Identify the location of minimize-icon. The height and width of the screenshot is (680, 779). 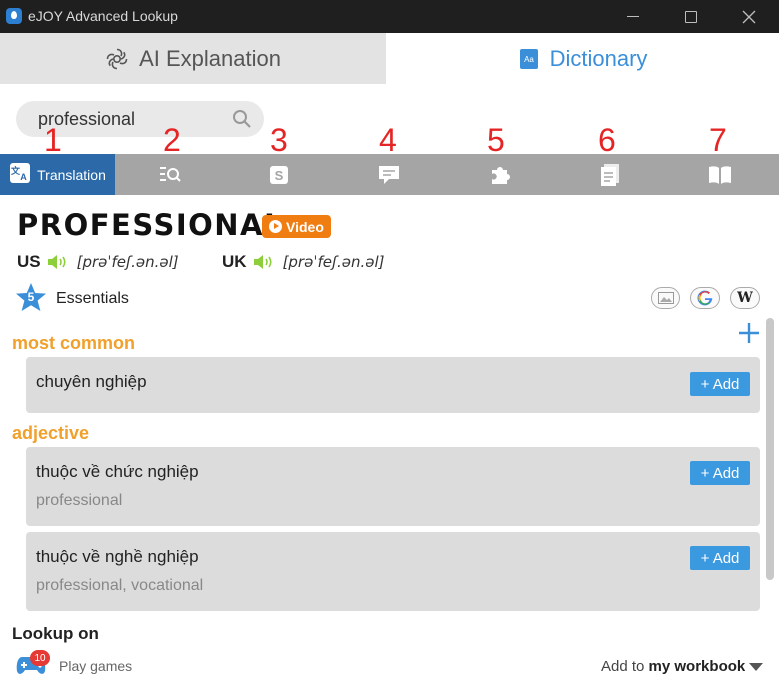
(633, 16).